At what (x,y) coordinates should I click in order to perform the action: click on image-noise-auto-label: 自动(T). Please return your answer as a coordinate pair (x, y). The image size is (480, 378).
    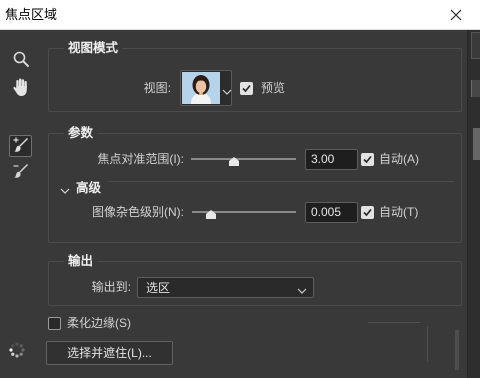
    Looking at the image, I should click on (399, 212).